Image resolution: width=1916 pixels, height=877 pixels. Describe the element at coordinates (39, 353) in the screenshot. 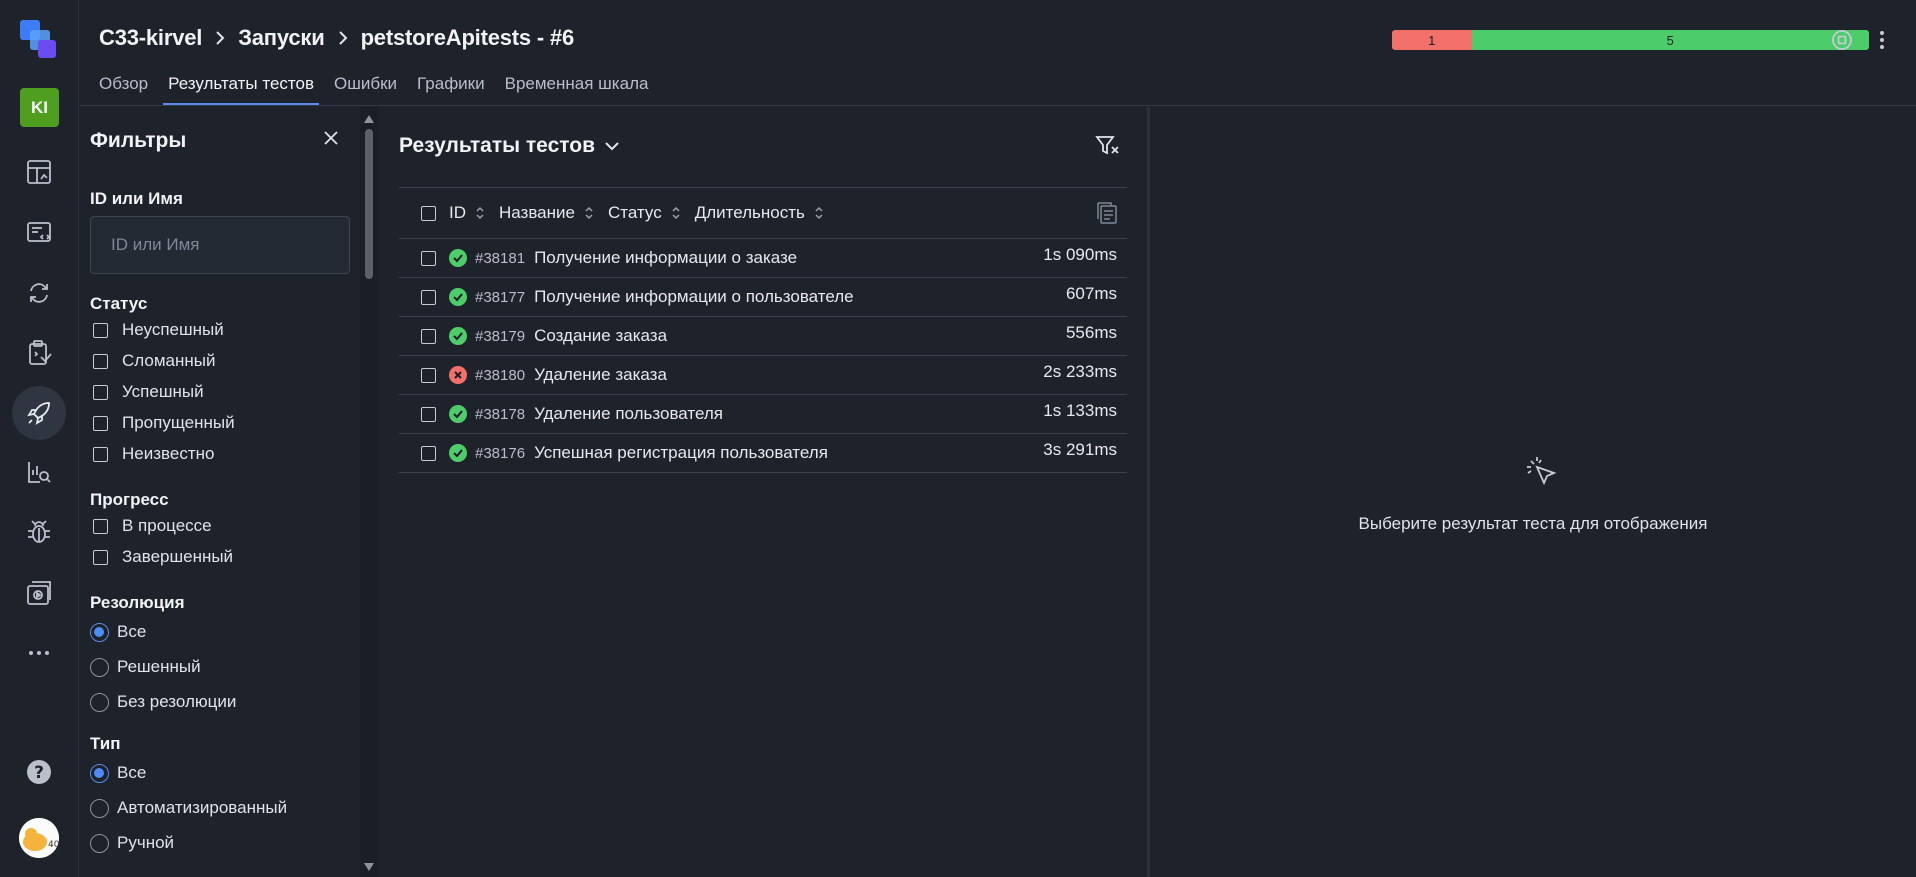

I see `test-plans-icon` at that location.